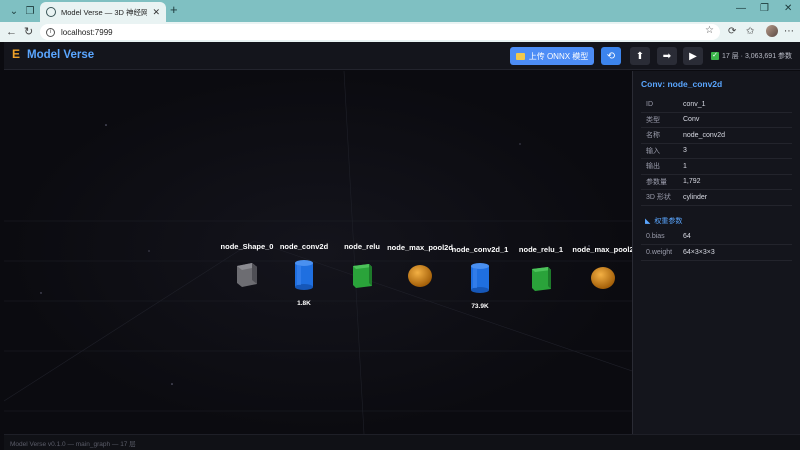  Describe the element at coordinates (732, 31) in the screenshot. I see `extensions-icon: ⟳` at that location.